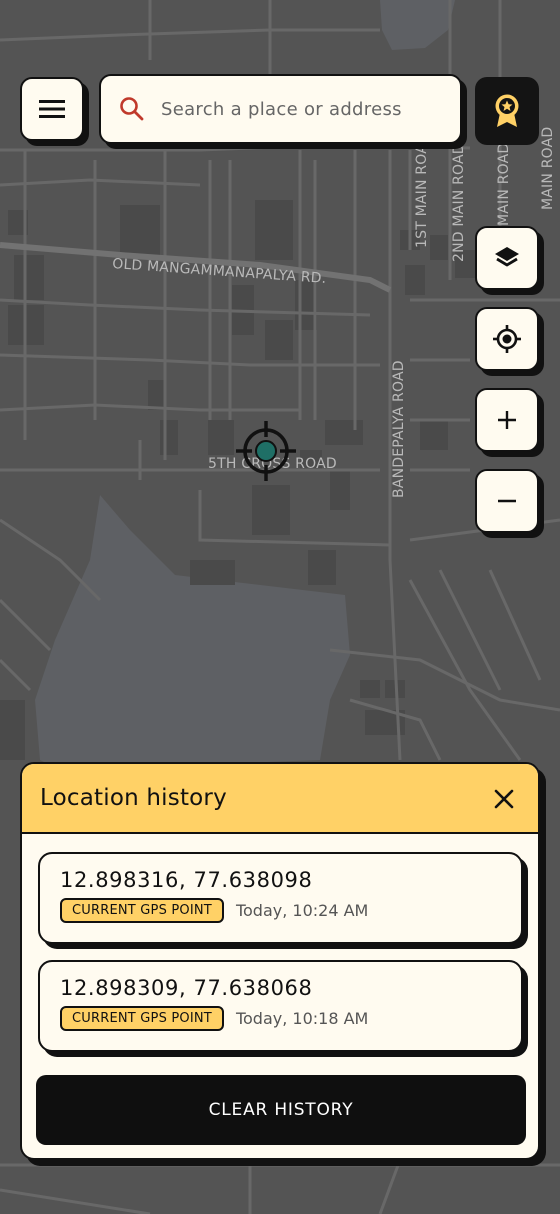  What do you see at coordinates (399, 429) in the screenshot?
I see `road-label-bandepalya: BANDEPALYA ROAD` at bounding box center [399, 429].